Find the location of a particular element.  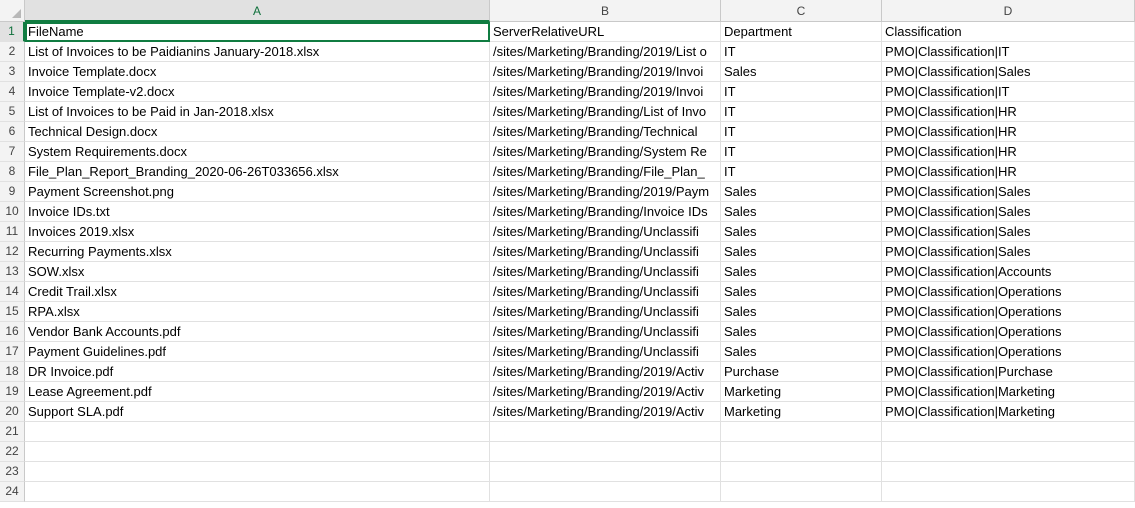

cell-a: Recurring Payments.xlsx is located at coordinates (257, 252).